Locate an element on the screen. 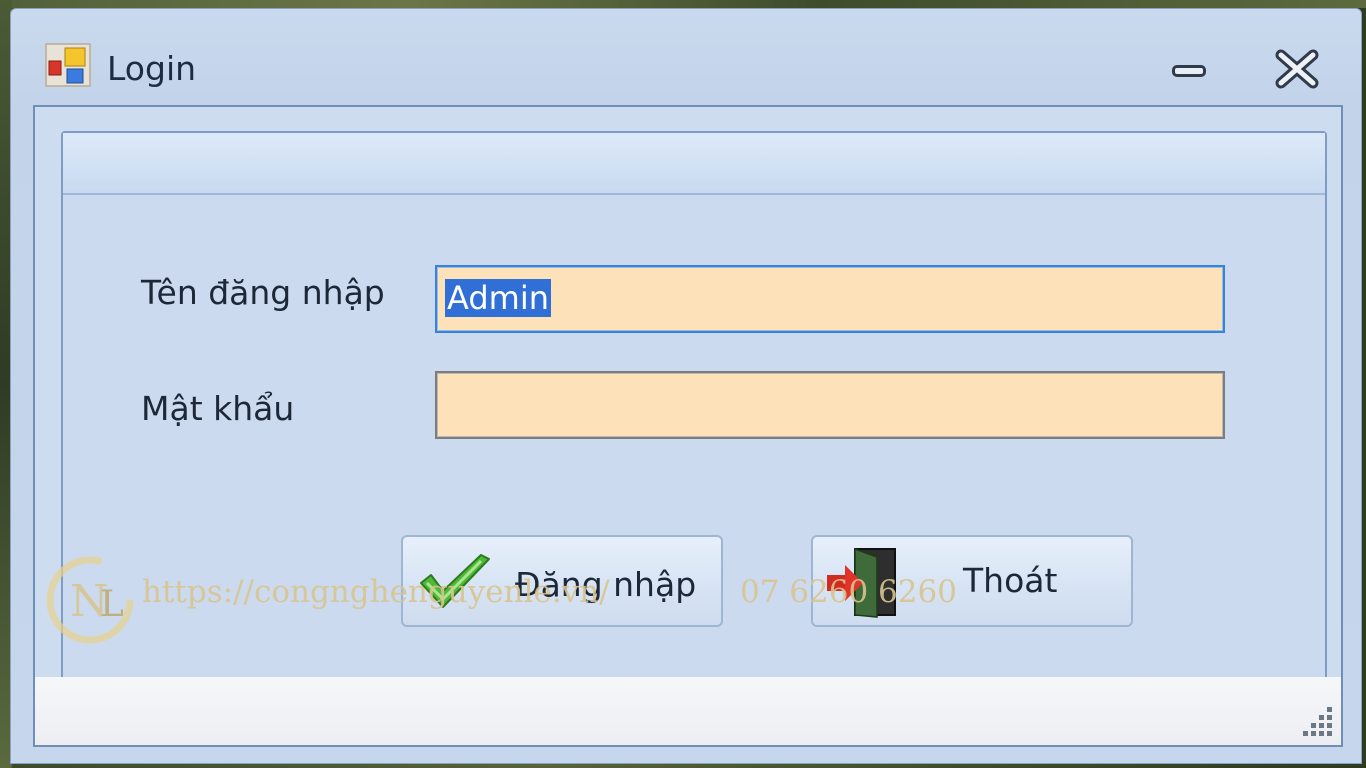 This screenshot has height=768, width=1366. status-bar is located at coordinates (688, 711).